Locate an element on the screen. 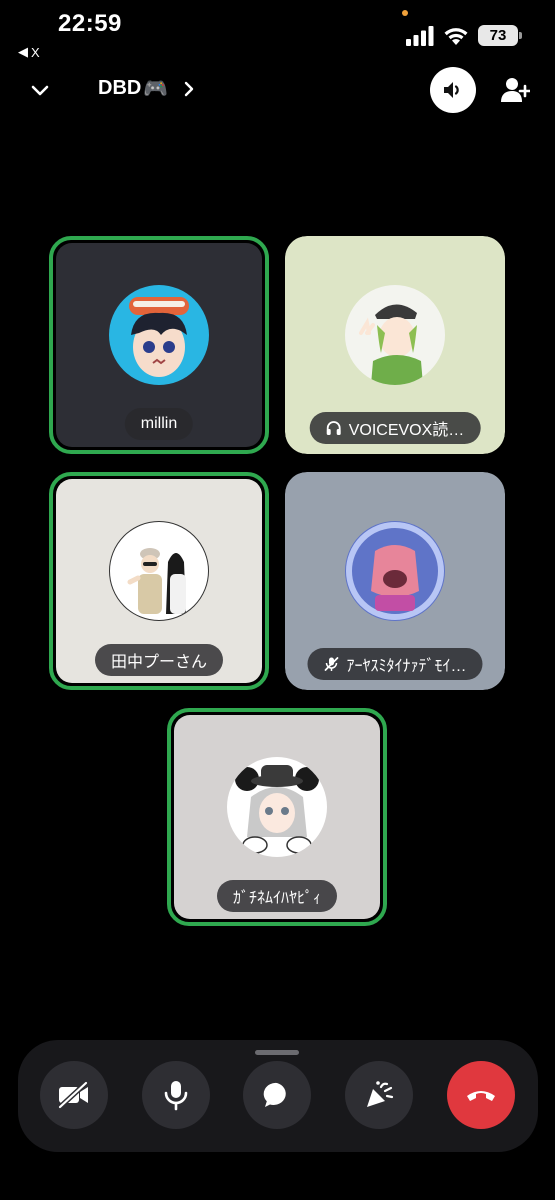  back-app-label: X is located at coordinates (35, 52).